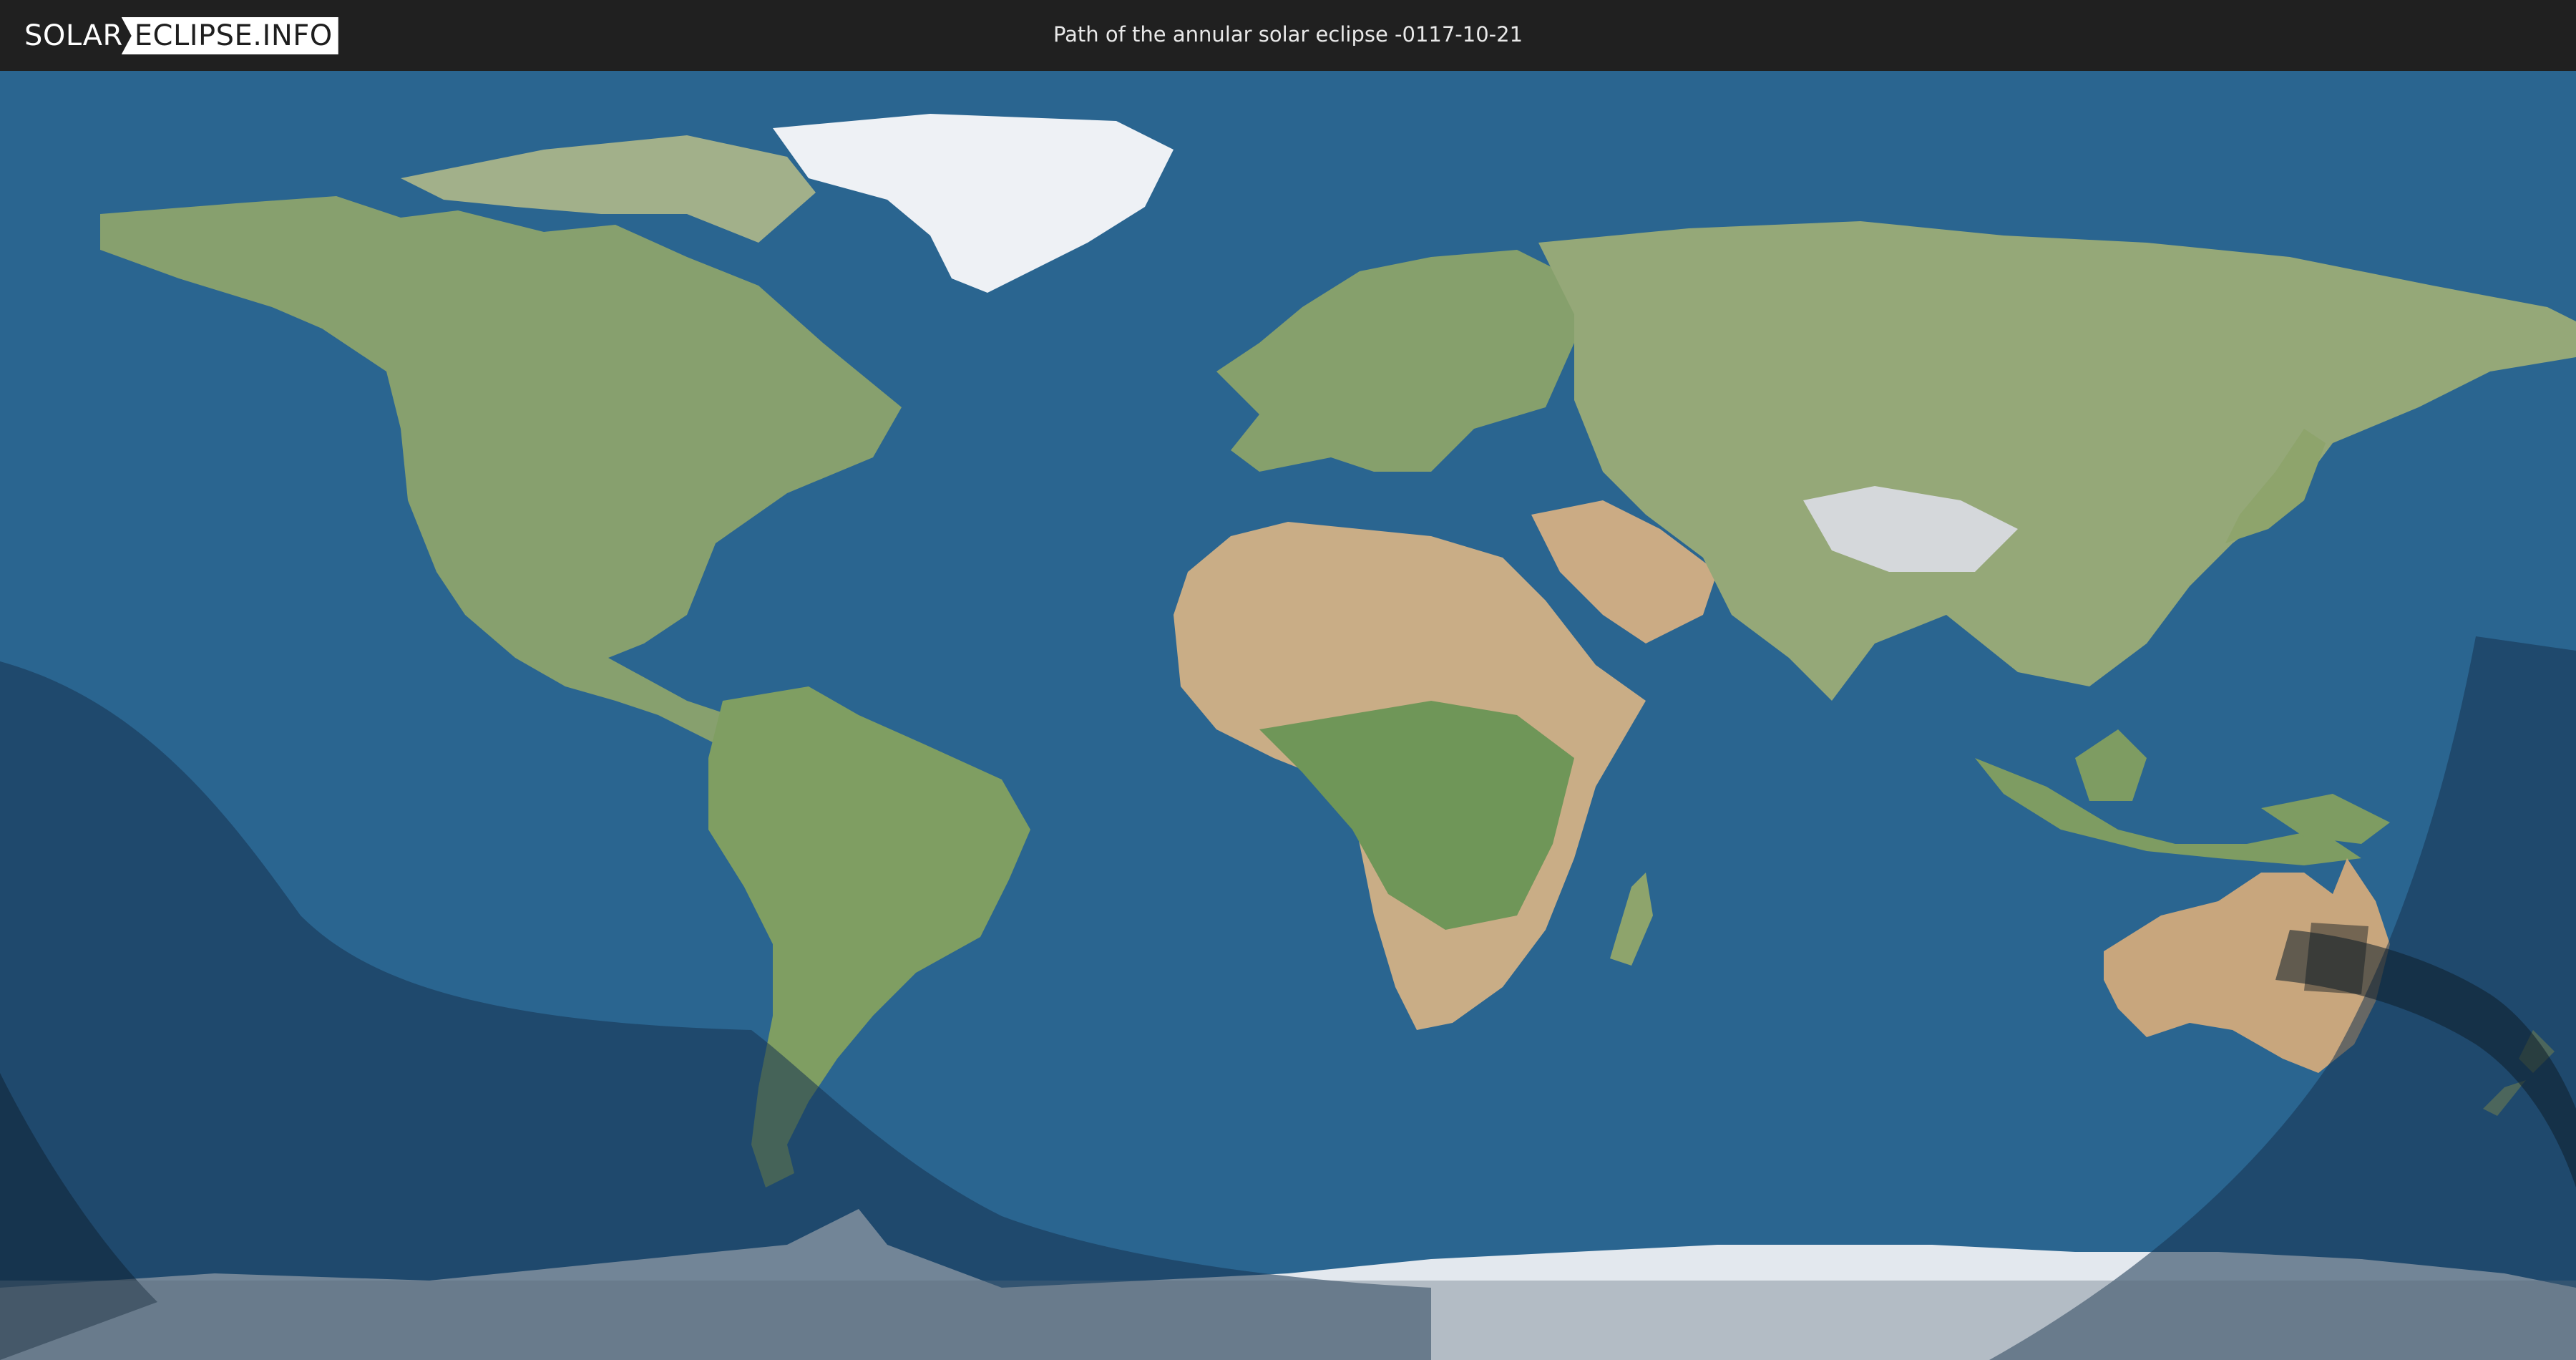  Describe the element at coordinates (2336, 958) in the screenshot. I see `annular-path-overlap` at that location.